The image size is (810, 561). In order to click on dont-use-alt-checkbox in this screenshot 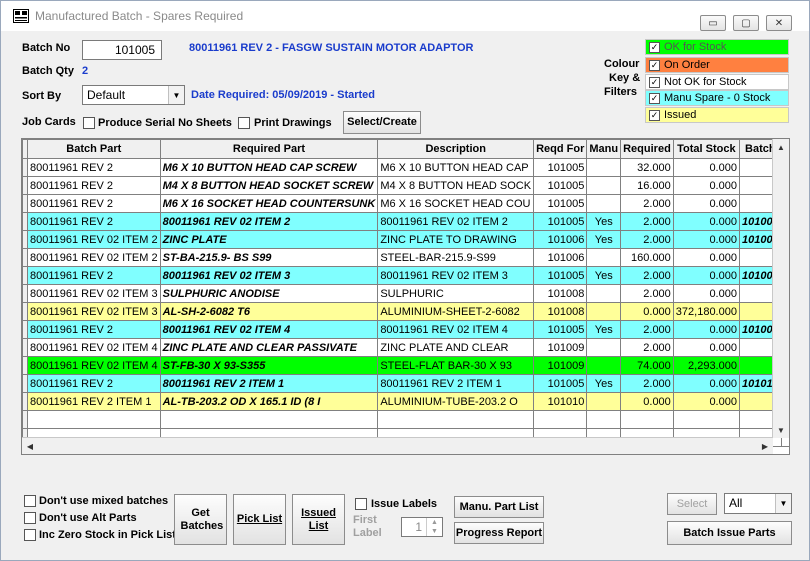, I will do `click(30, 518)`.